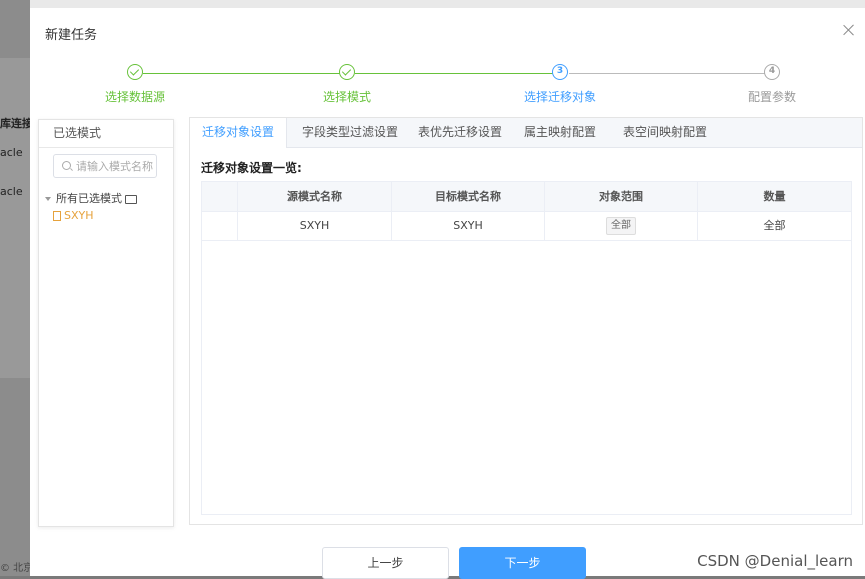 The height and width of the screenshot is (579, 865). What do you see at coordinates (220, 225) in the screenshot?
I see `row-index` at bounding box center [220, 225].